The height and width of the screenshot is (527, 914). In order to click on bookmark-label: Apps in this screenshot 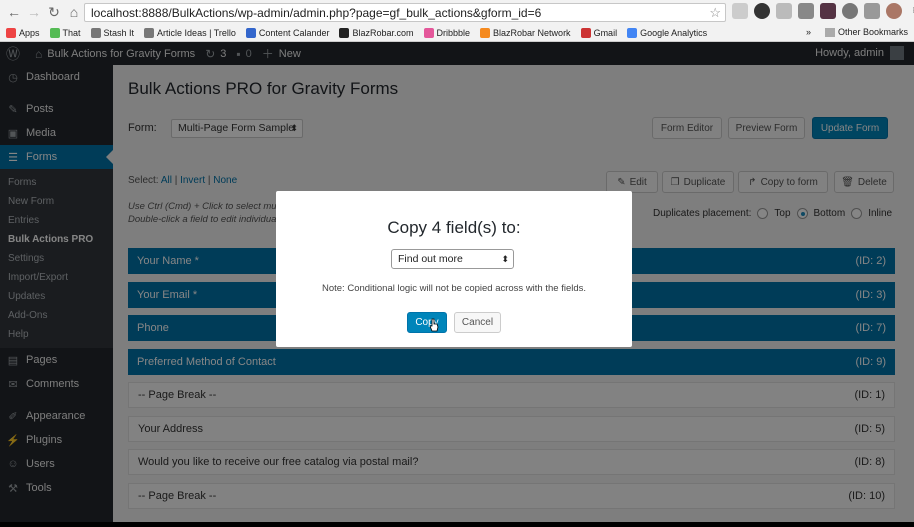, I will do `click(29, 33)`.